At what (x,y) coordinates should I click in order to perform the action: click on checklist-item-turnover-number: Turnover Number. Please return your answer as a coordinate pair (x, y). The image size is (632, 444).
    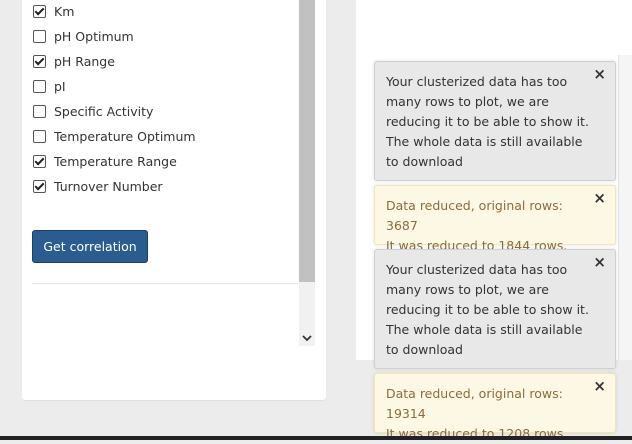
    Looking at the image, I should click on (163, 186).